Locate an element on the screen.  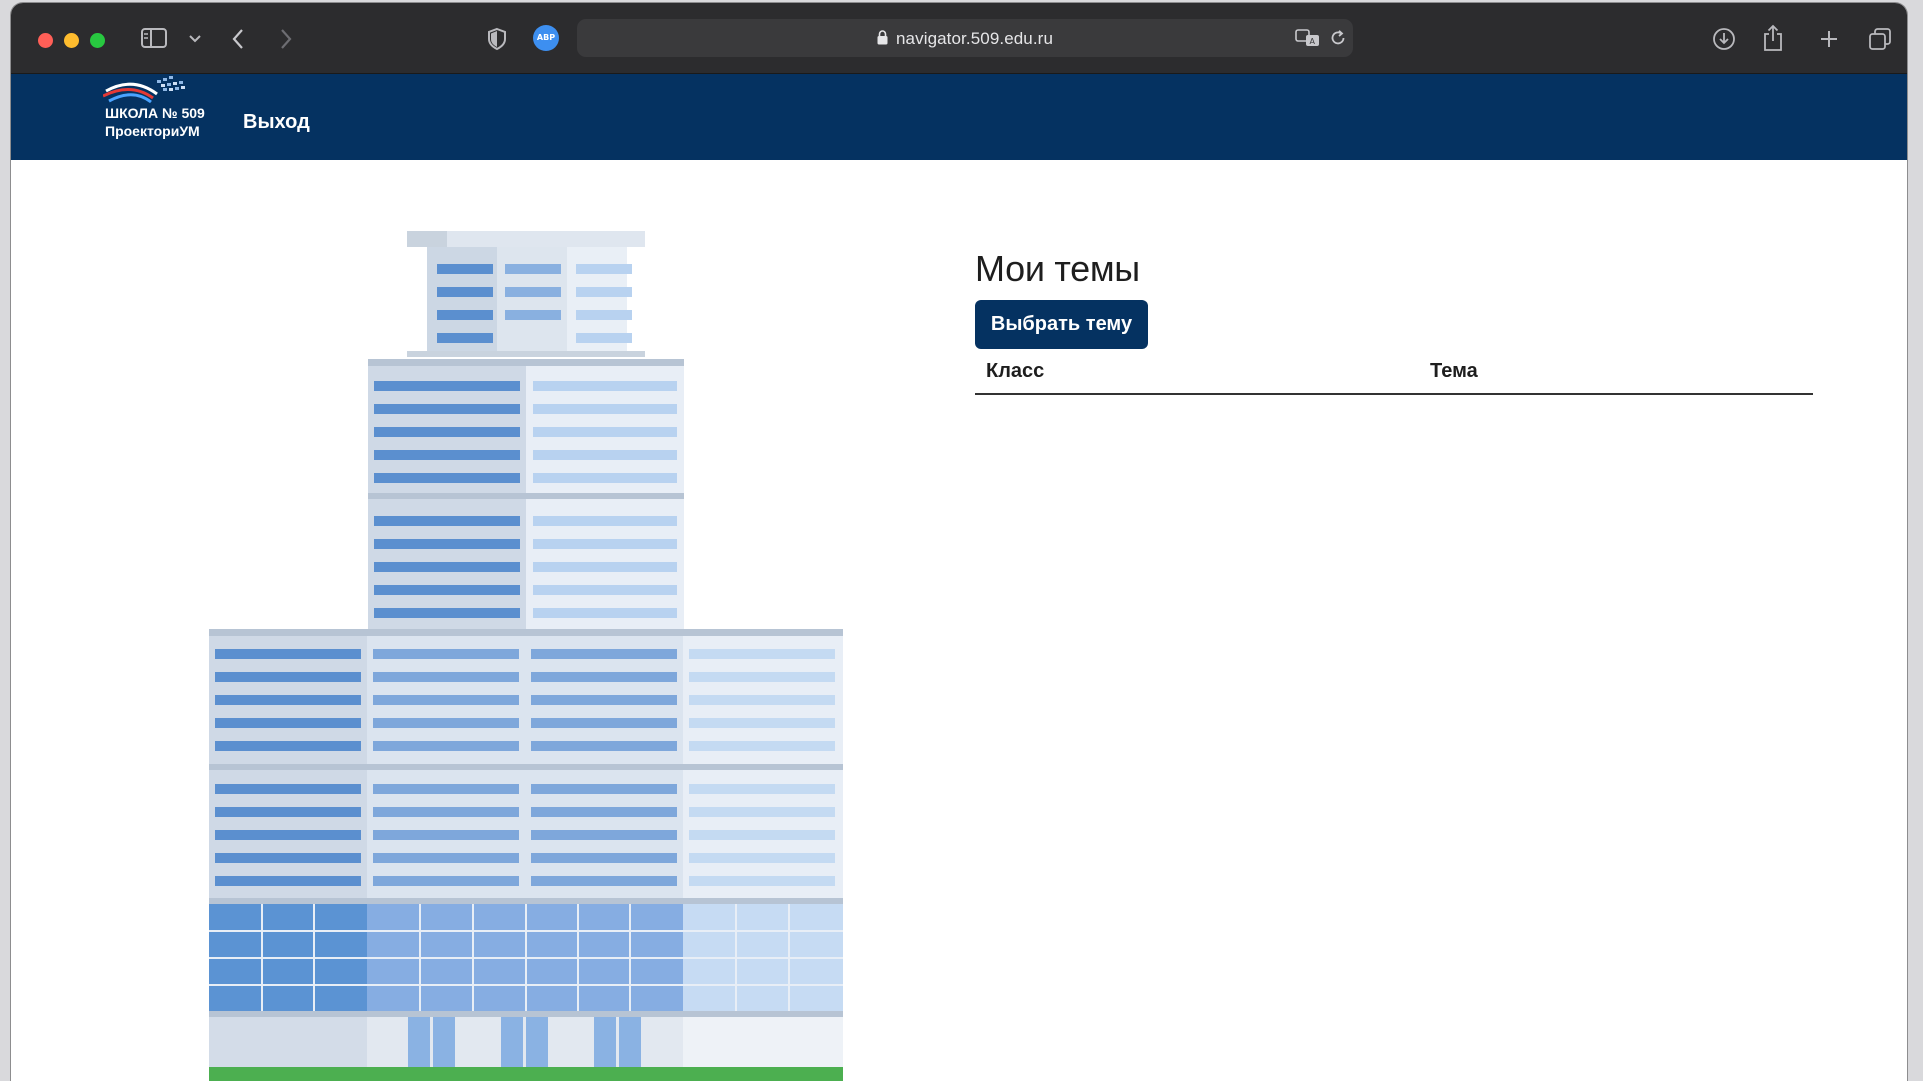
adblock-extension-icon: ABP is located at coordinates (546, 38).